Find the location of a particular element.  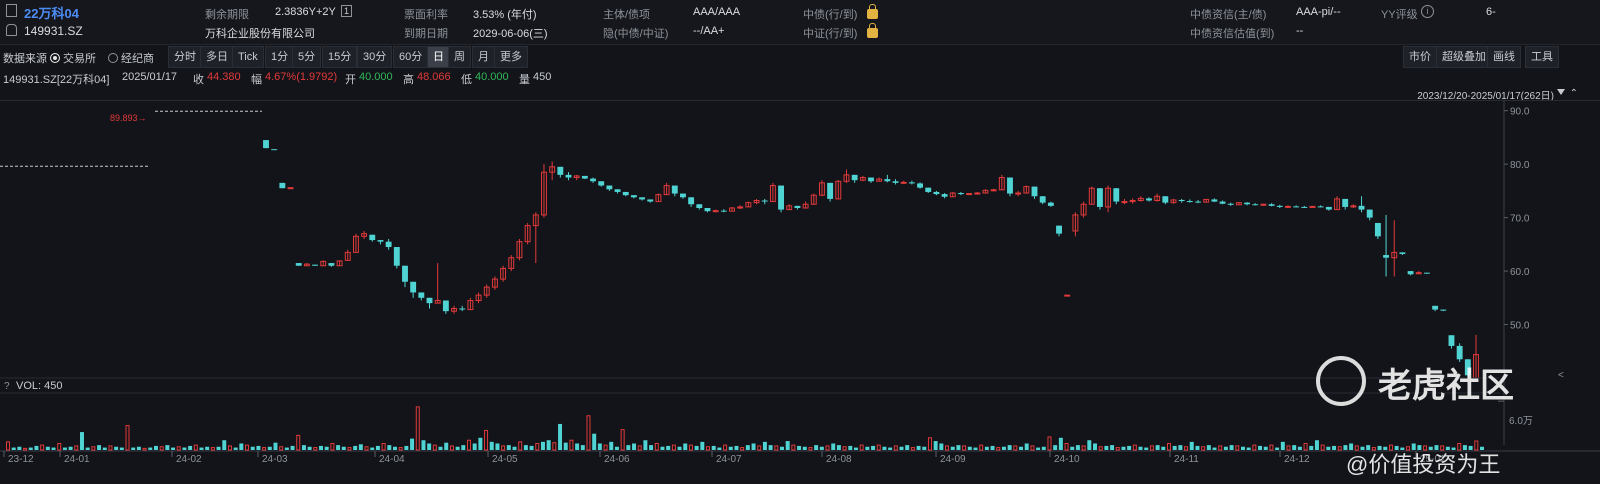

chevron-right-icon: < is located at coordinates (1561, 375).